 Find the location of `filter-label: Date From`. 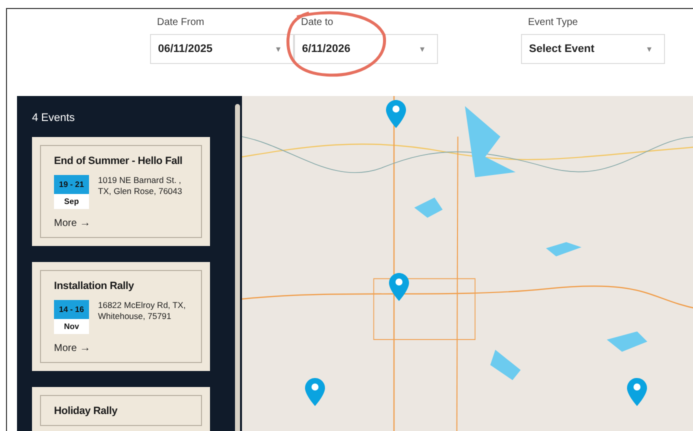

filter-label: Date From is located at coordinates (181, 22).